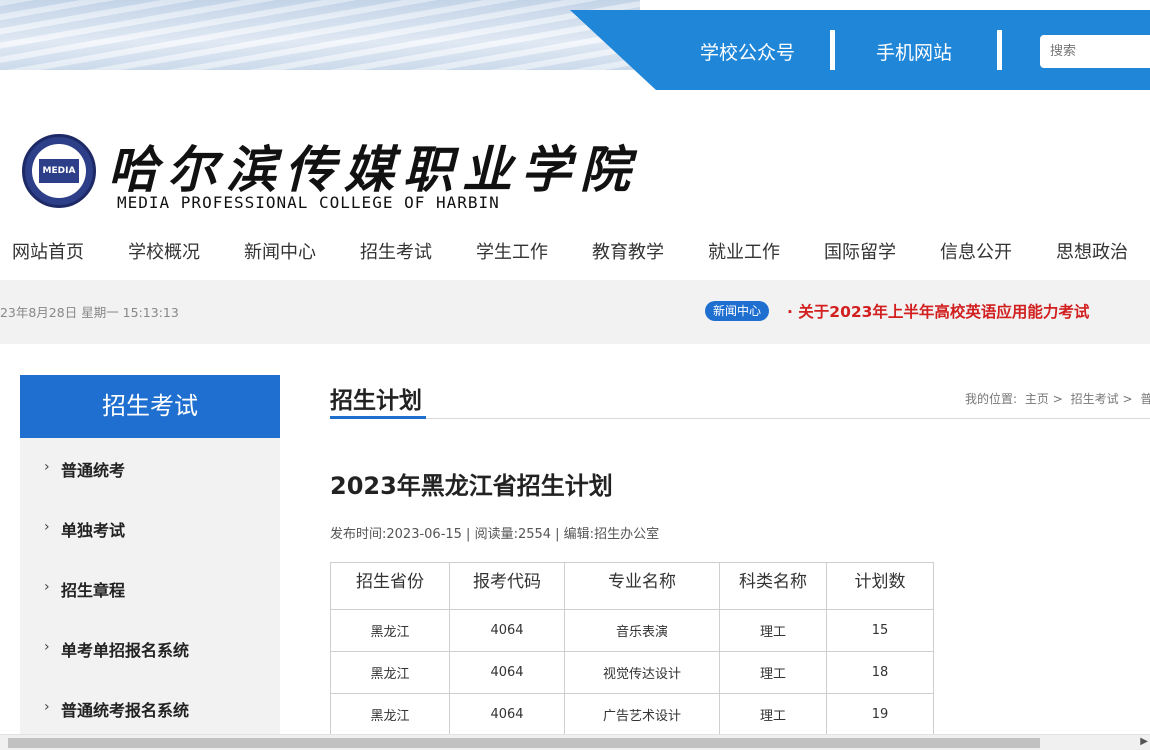 The image size is (1150, 750). I want to click on sidebar-item-label: 普通统考, so click(93, 470).